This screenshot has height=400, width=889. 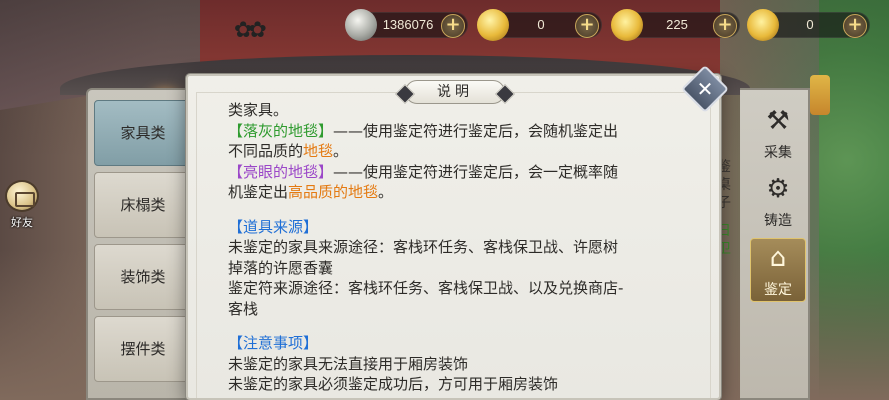 I want to click on resource-value: 225, so click(x=677, y=24).